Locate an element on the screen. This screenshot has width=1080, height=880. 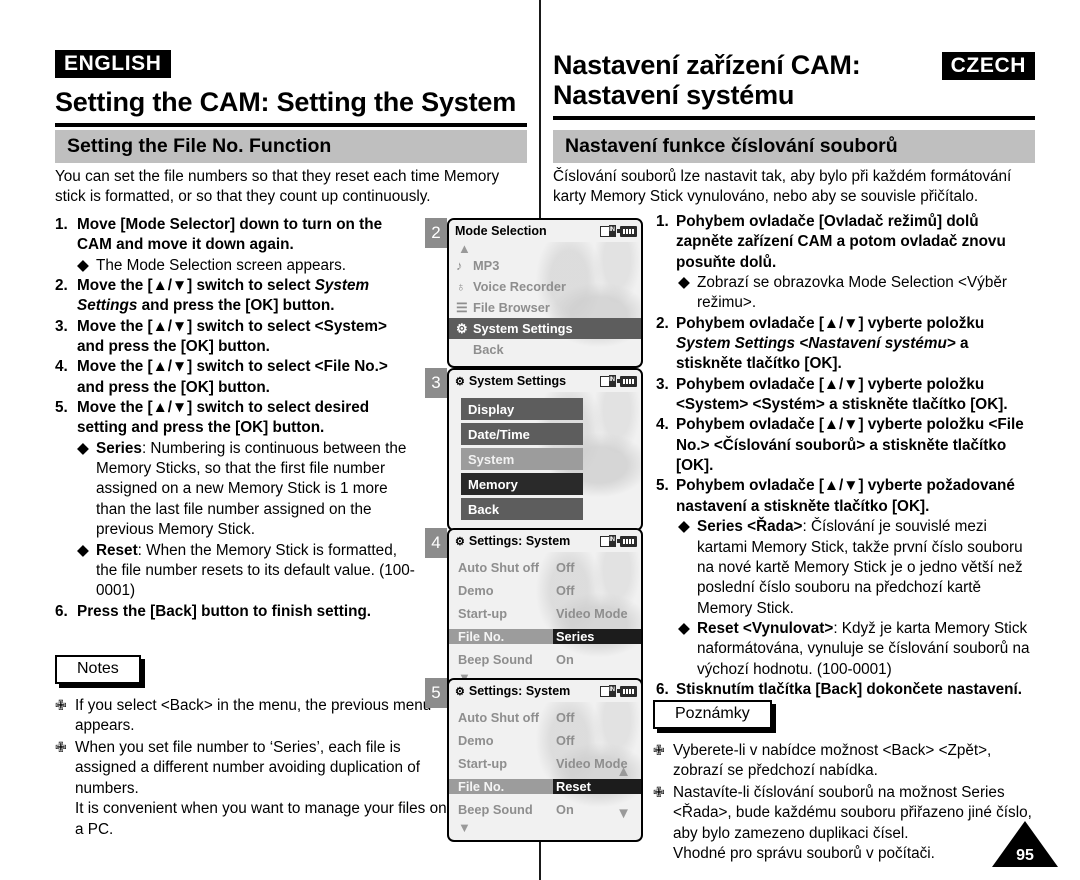
value-scroll-up-icon: ▲ is located at coordinates (623, 771).